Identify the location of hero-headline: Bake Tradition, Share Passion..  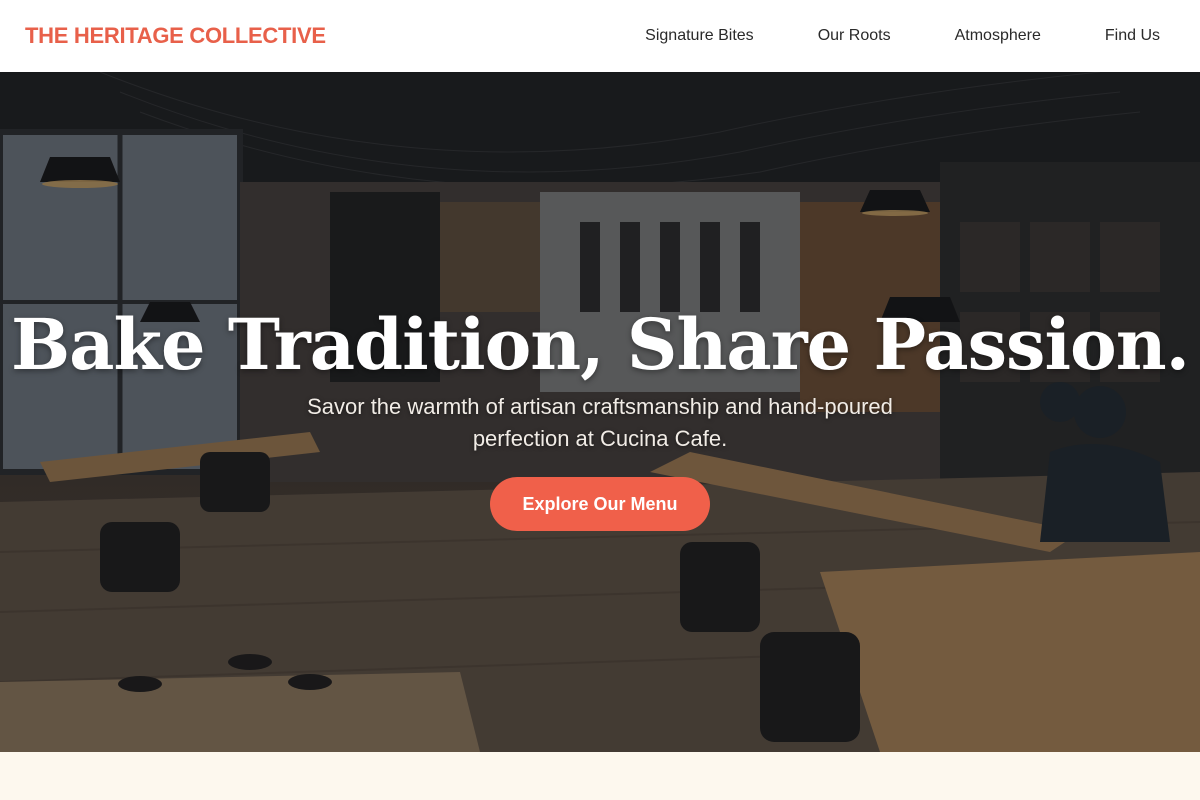
(600, 344).